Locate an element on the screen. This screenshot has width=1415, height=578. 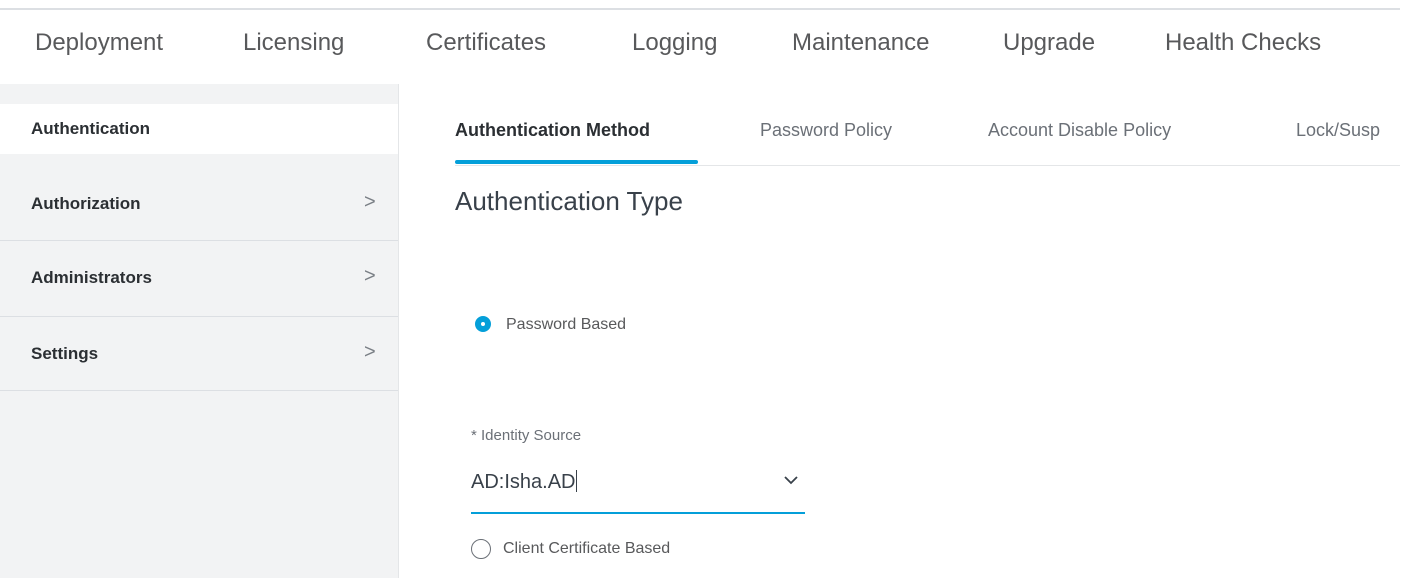
identity-source-value: AD:Isha.AD is located at coordinates (524, 481).